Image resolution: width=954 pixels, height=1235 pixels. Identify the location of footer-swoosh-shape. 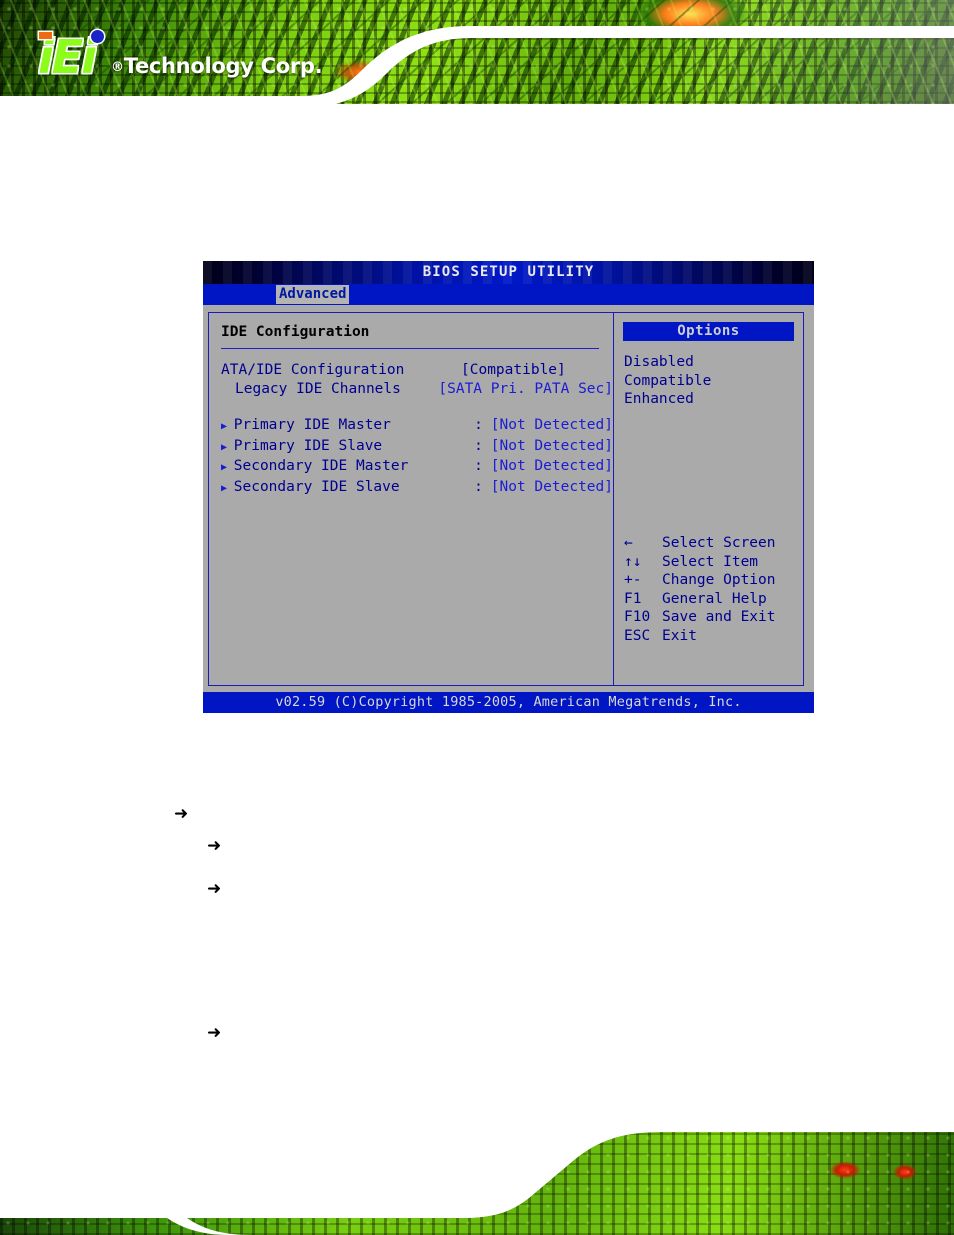
(477, 1182).